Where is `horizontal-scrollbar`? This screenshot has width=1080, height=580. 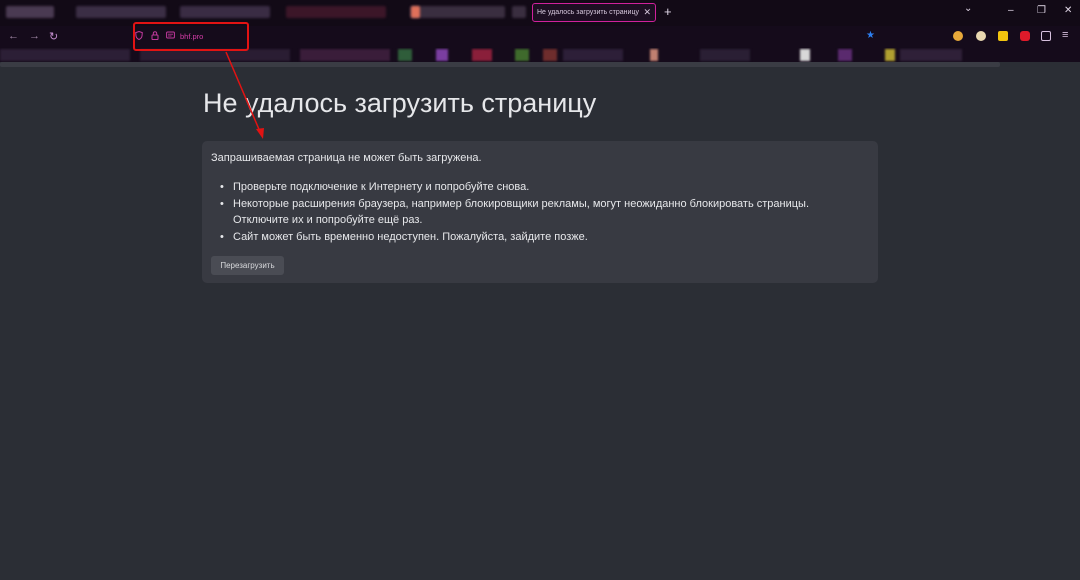 horizontal-scrollbar is located at coordinates (500, 64).